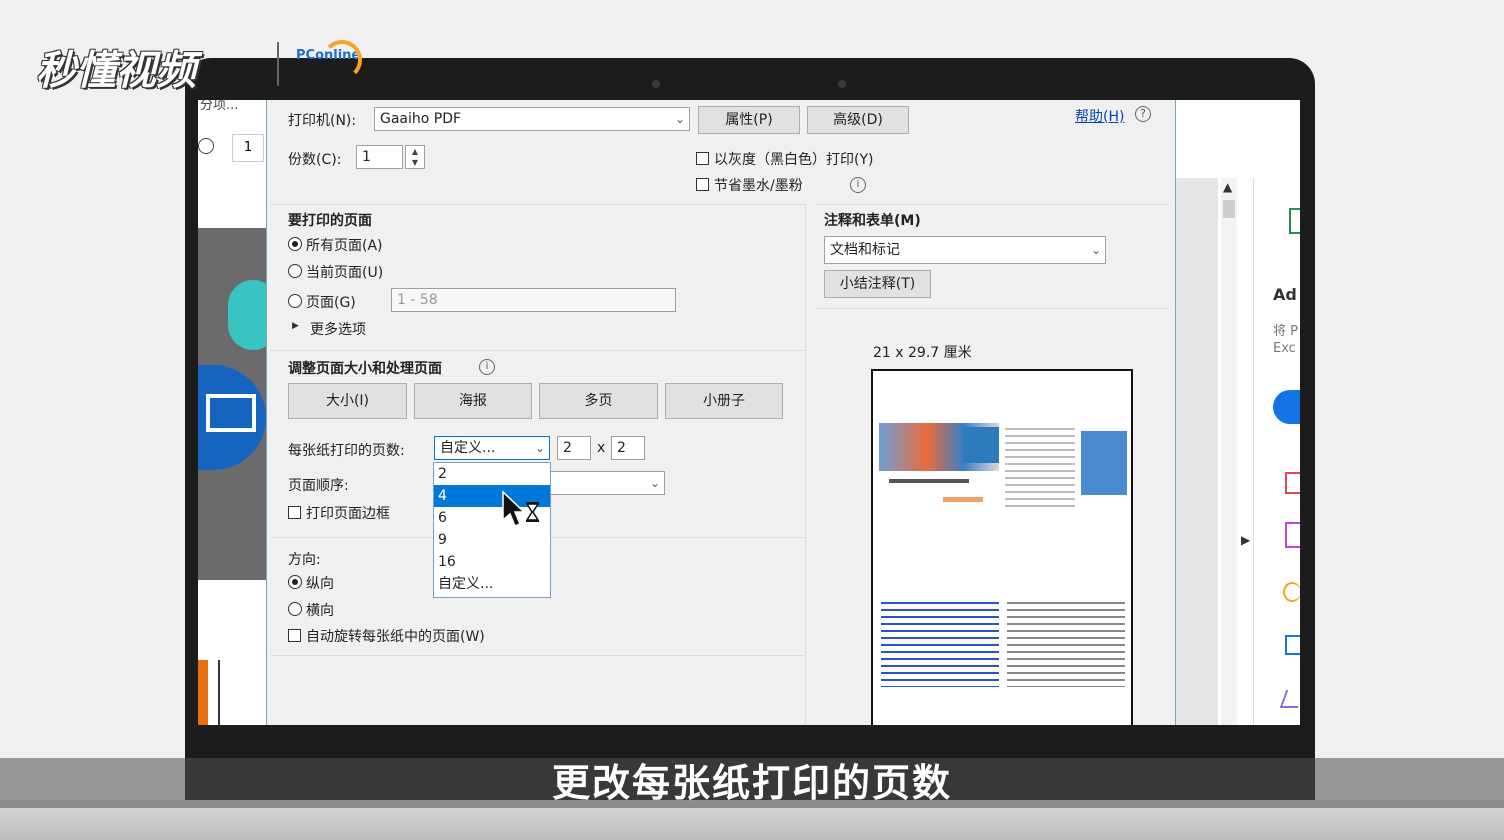 The width and height of the screenshot is (1504, 840). I want to click on grayscale-checkbox, so click(702, 158).